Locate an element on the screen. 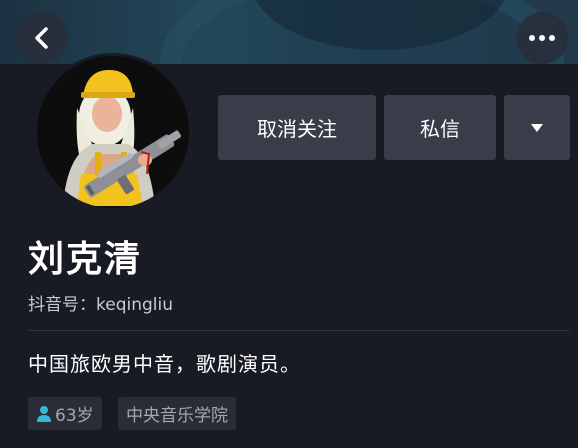 The width and height of the screenshot is (578, 448). back-button is located at coordinates (42, 38).